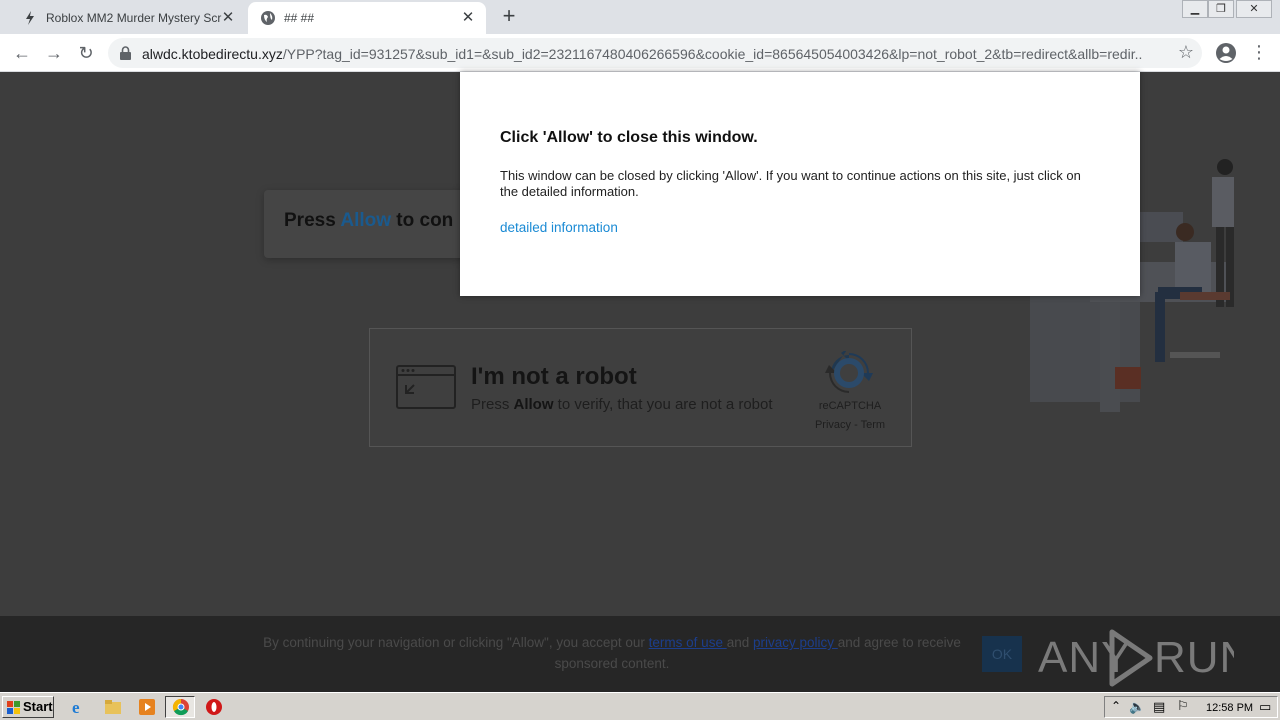  What do you see at coordinates (369, 220) in the screenshot?
I see `press-allow-heading: Press Allow to con` at bounding box center [369, 220].